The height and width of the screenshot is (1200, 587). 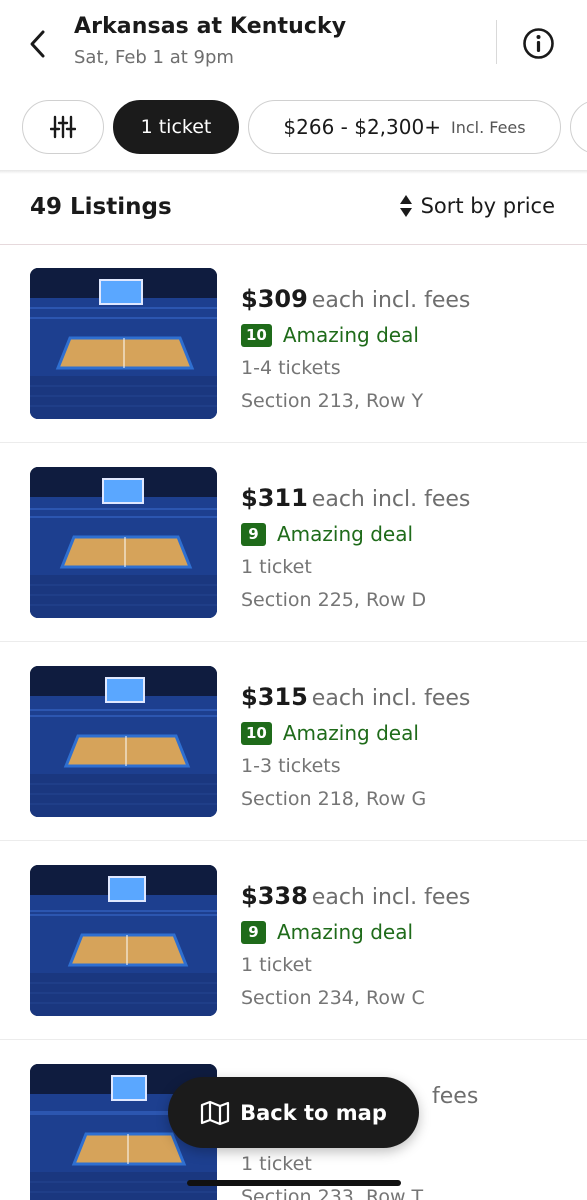 What do you see at coordinates (274, 498) in the screenshot?
I see `listing-price: $311` at bounding box center [274, 498].